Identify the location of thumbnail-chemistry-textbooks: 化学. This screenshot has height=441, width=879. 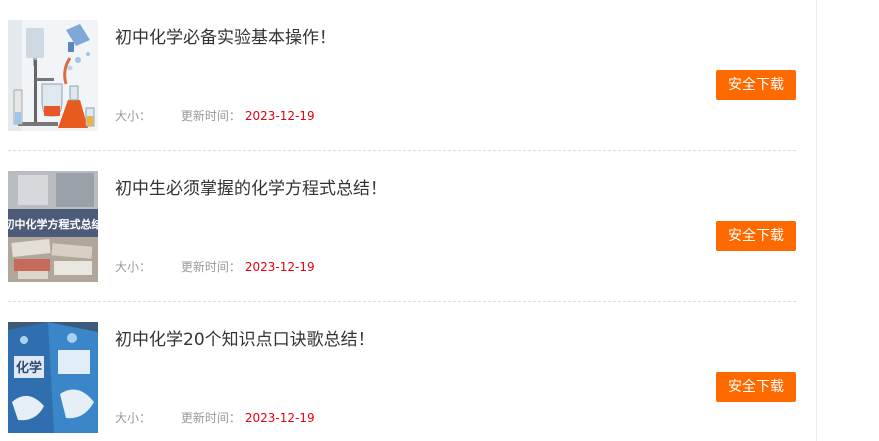
(53, 377).